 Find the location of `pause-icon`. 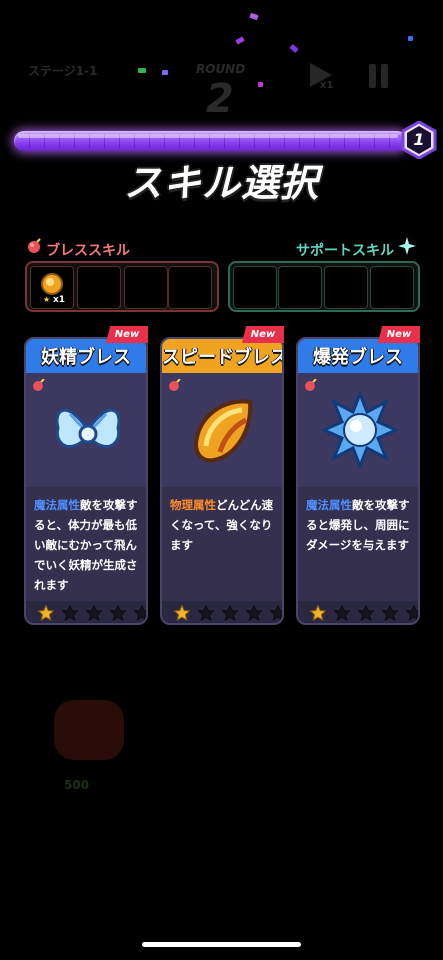

pause-icon is located at coordinates (378, 76).